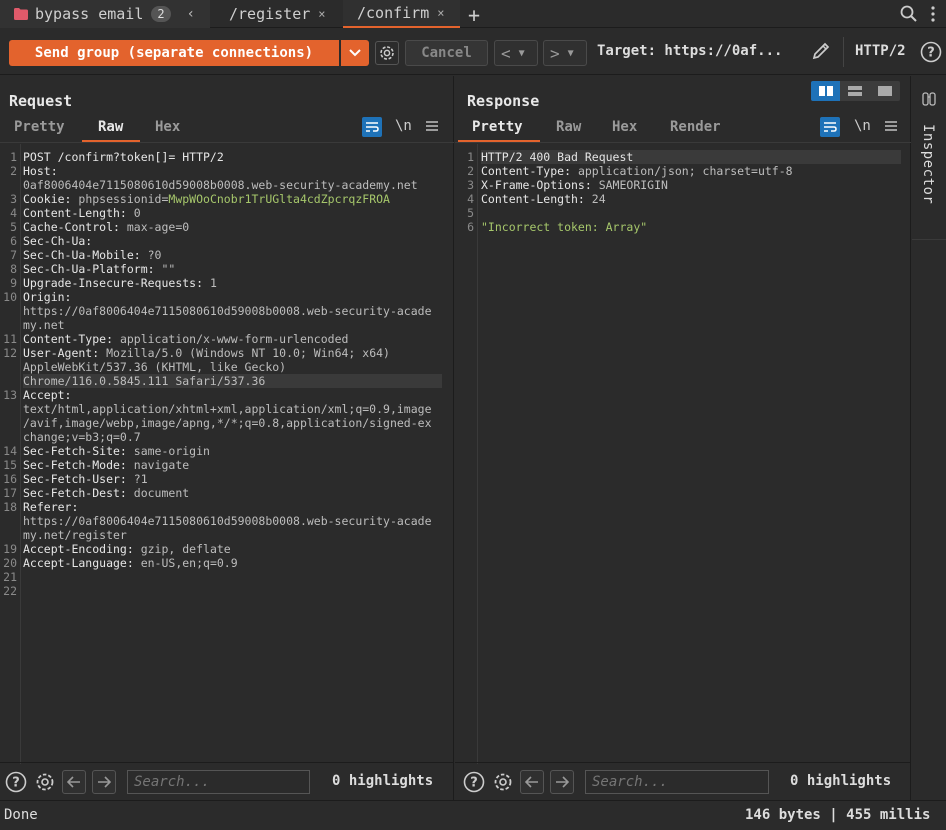  What do you see at coordinates (174, 53) in the screenshot?
I see `send-group-button: Send group (separate connections)` at bounding box center [174, 53].